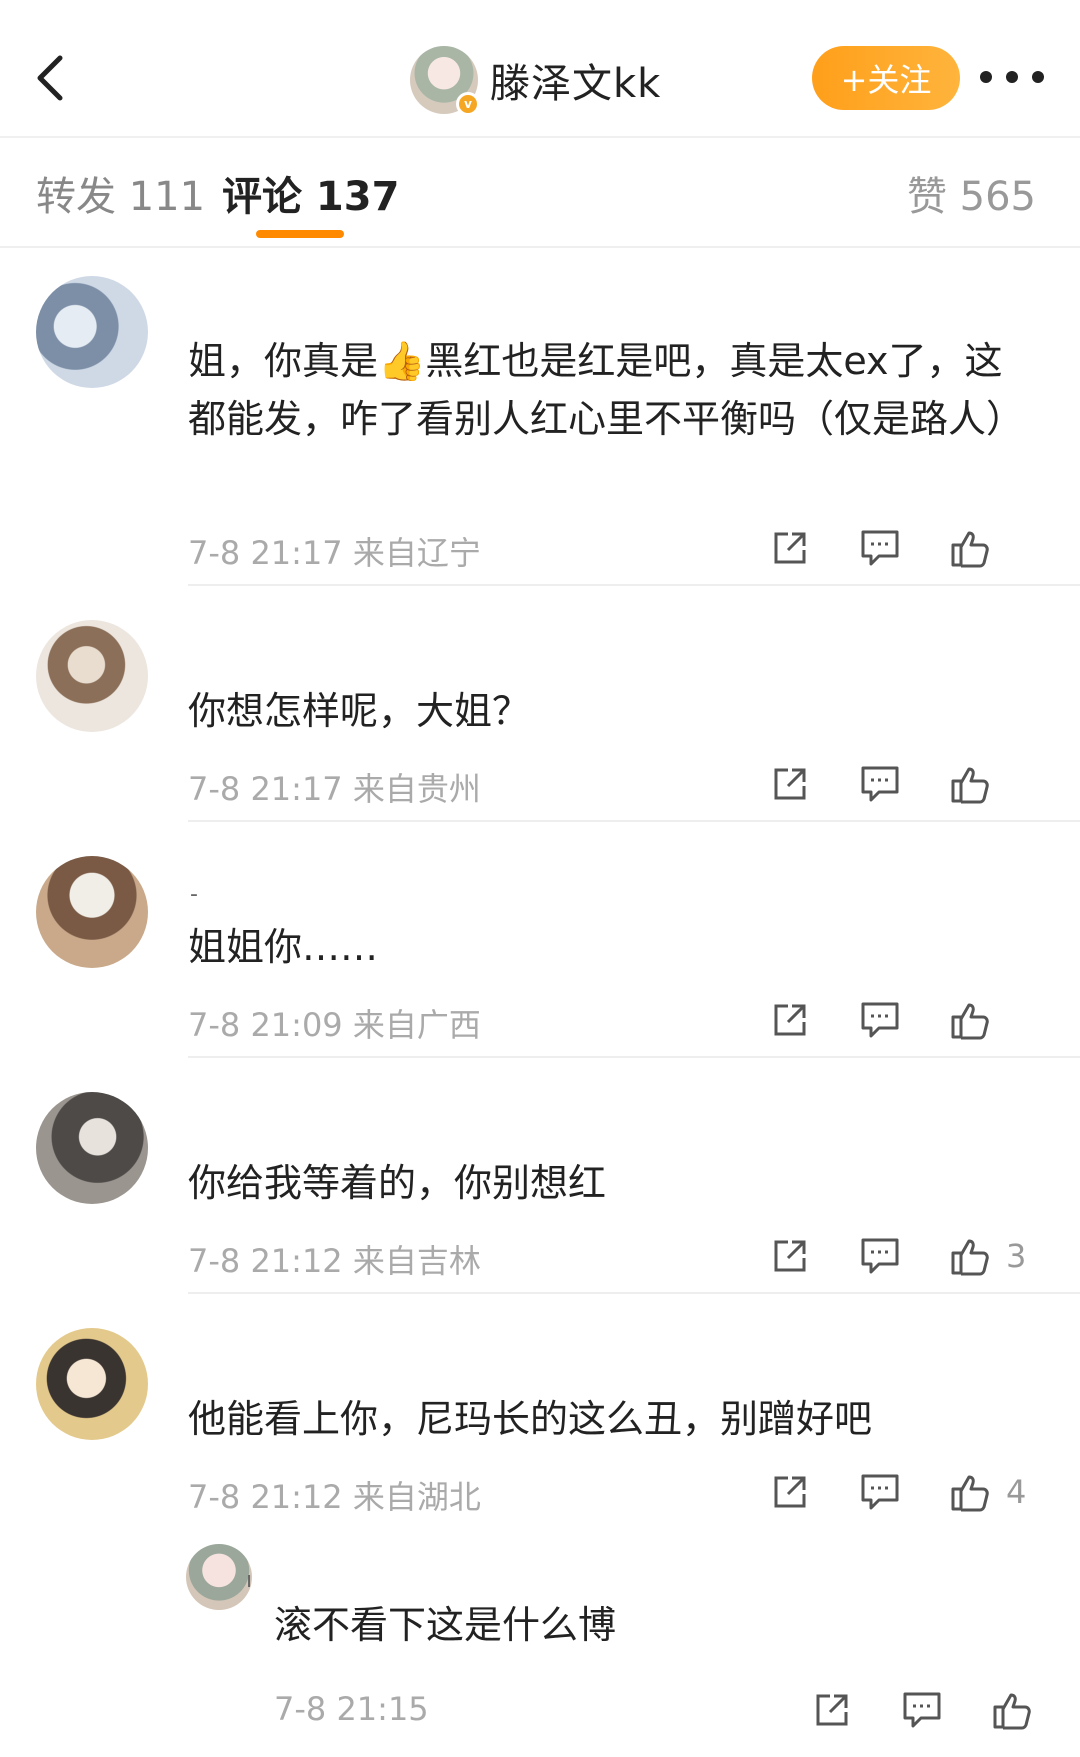  What do you see at coordinates (334, 789) in the screenshot?
I see `comment-meta: 7-8 21:17 来自贵州` at bounding box center [334, 789].